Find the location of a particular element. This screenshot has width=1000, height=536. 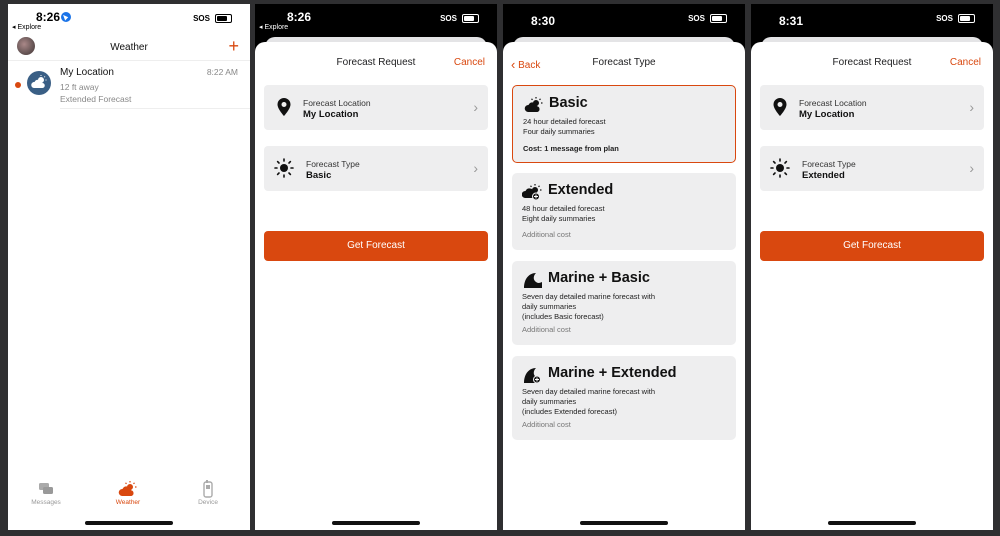

device-icon is located at coordinates (208, 489).